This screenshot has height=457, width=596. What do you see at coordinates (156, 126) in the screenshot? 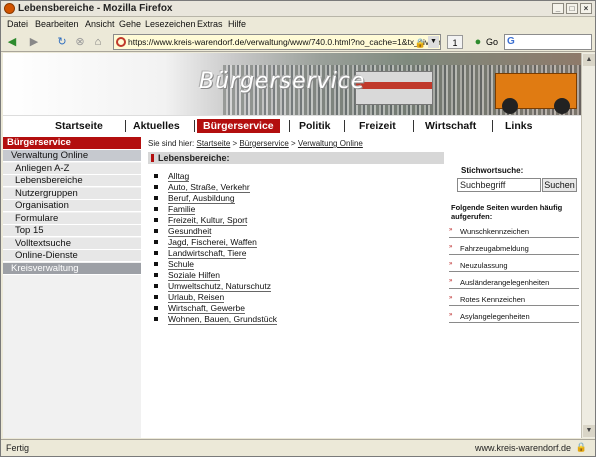
I see `nav-aktuelles: Aktuelles` at bounding box center [156, 126].